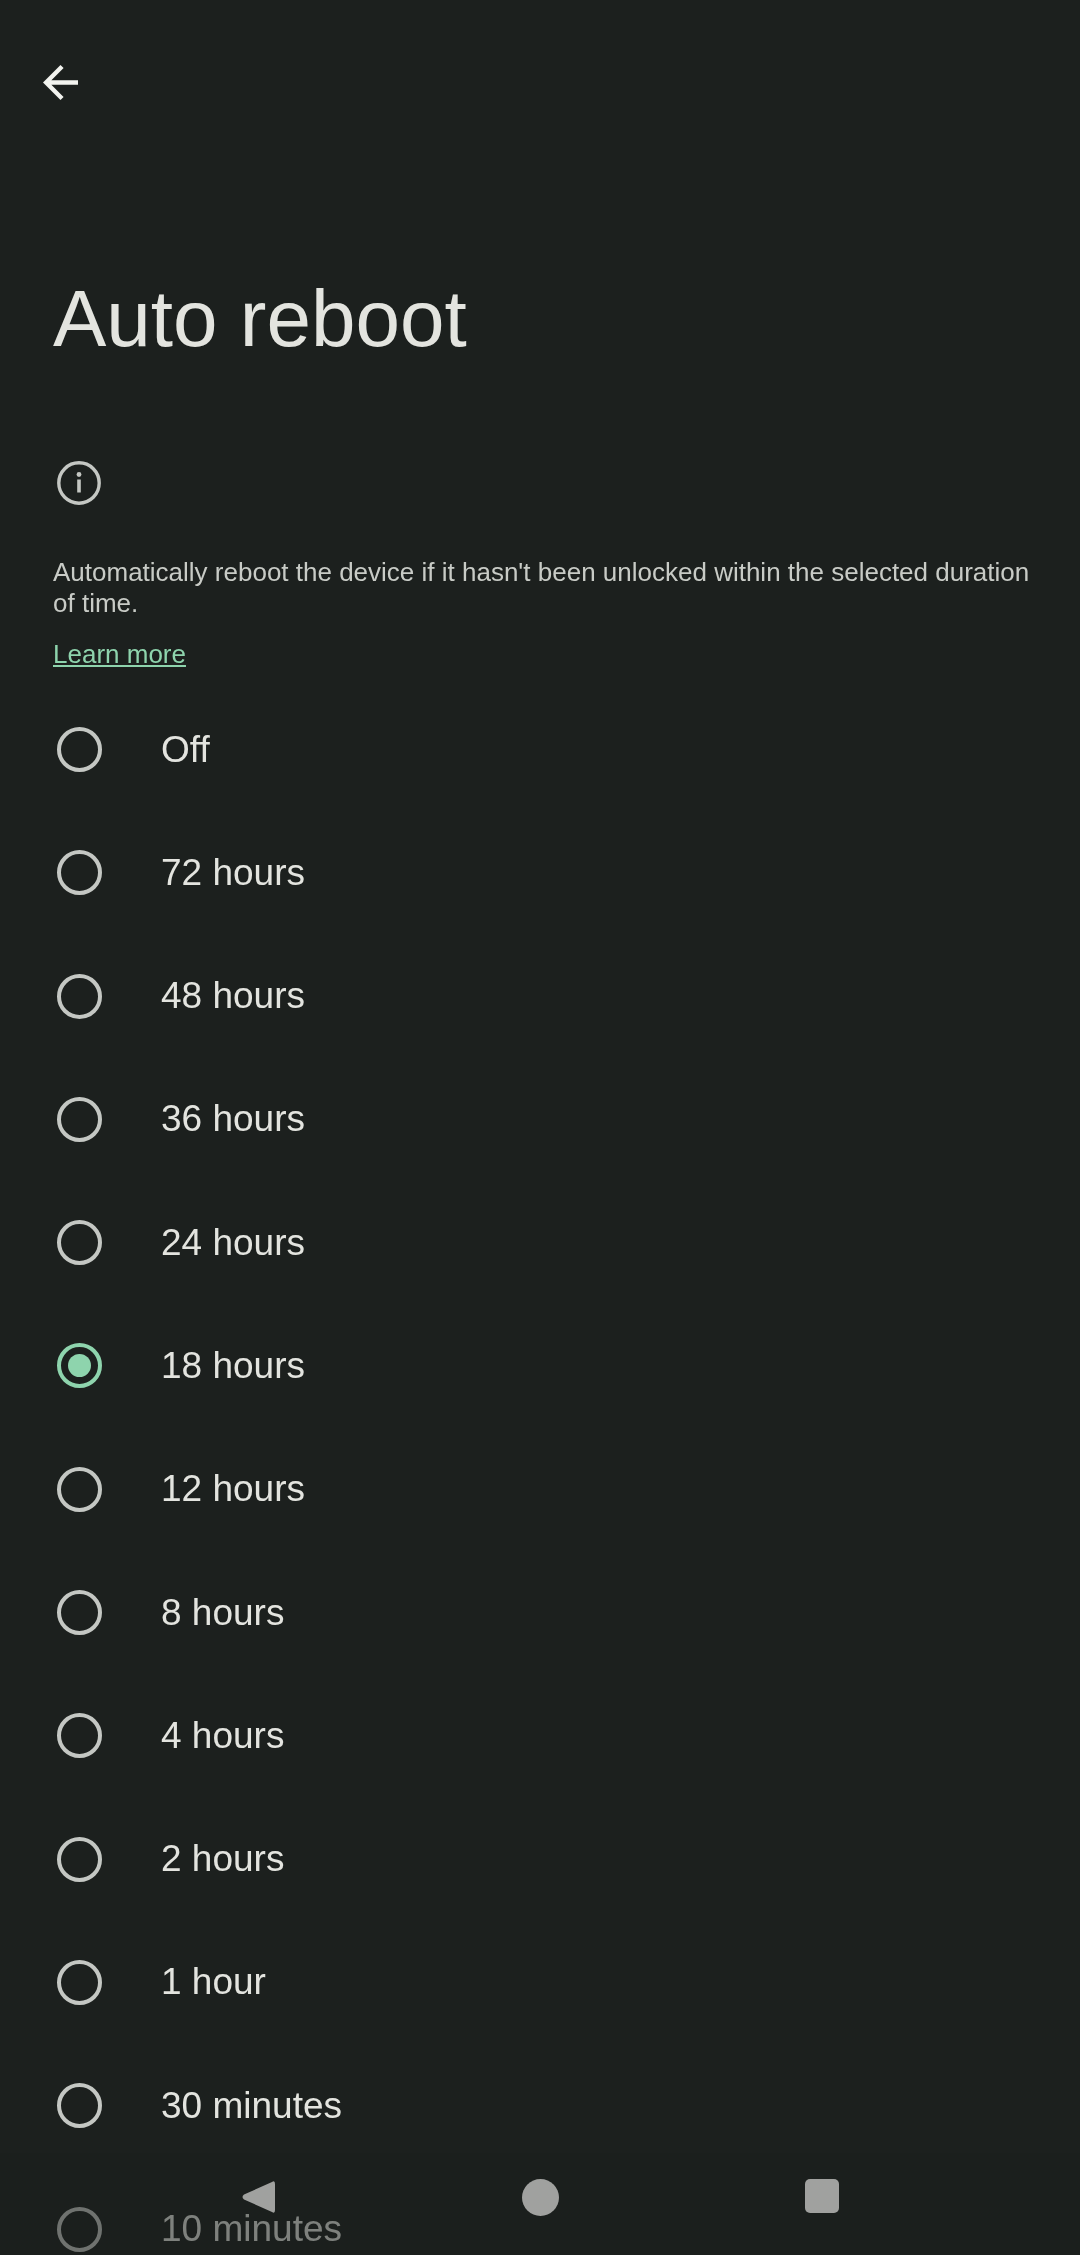 The image size is (1080, 2255). What do you see at coordinates (181, 996) in the screenshot?
I see `radio-option: 48 hours` at bounding box center [181, 996].